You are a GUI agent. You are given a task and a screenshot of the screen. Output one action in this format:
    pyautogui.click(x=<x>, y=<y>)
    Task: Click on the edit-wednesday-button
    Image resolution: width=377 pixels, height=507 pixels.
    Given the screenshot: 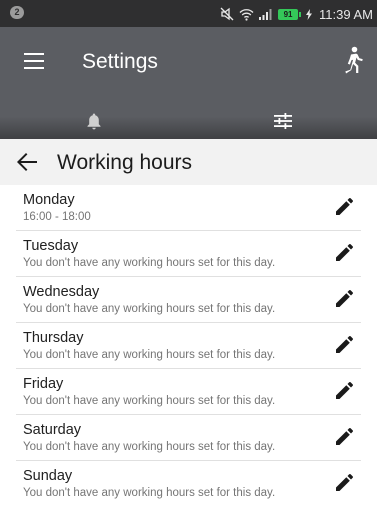 What is the action you would take?
    pyautogui.click(x=344, y=300)
    